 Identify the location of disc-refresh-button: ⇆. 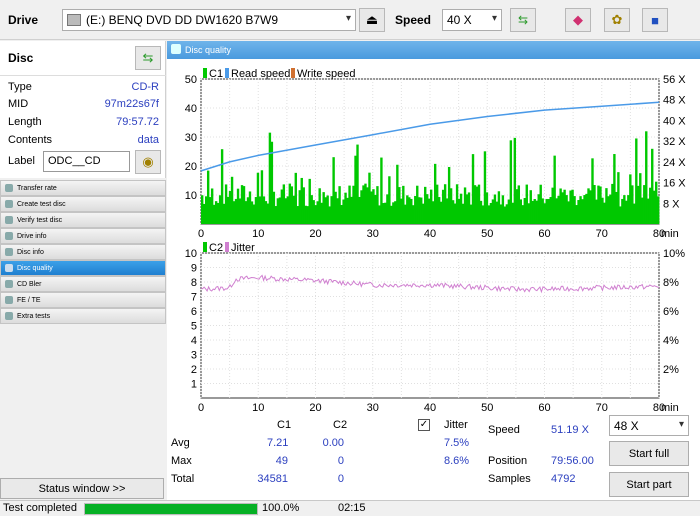
(148, 58).